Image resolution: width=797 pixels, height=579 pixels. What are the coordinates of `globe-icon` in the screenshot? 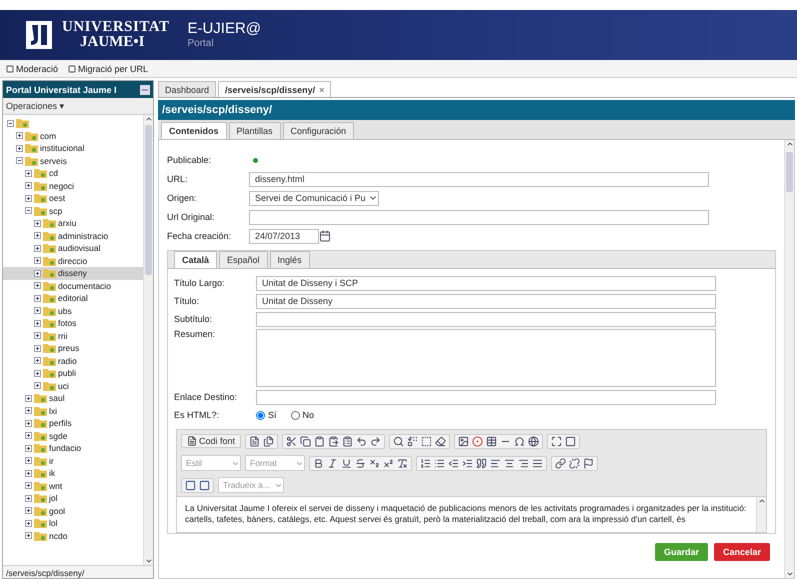 It's located at (534, 441).